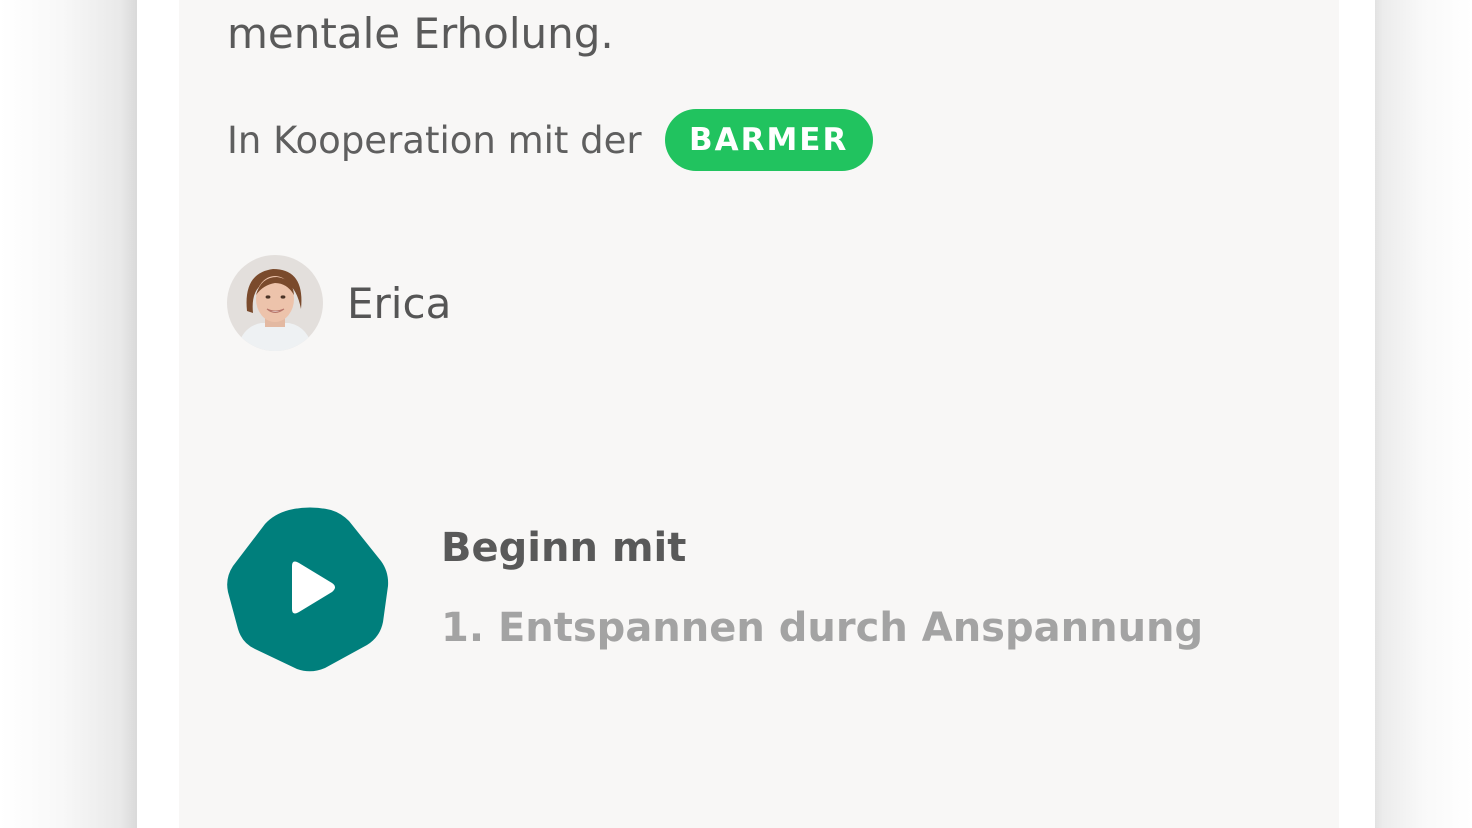 This screenshot has width=1472, height=828. Describe the element at coordinates (420, 34) in the screenshot. I see `course-description: mentale Erholung.` at that location.